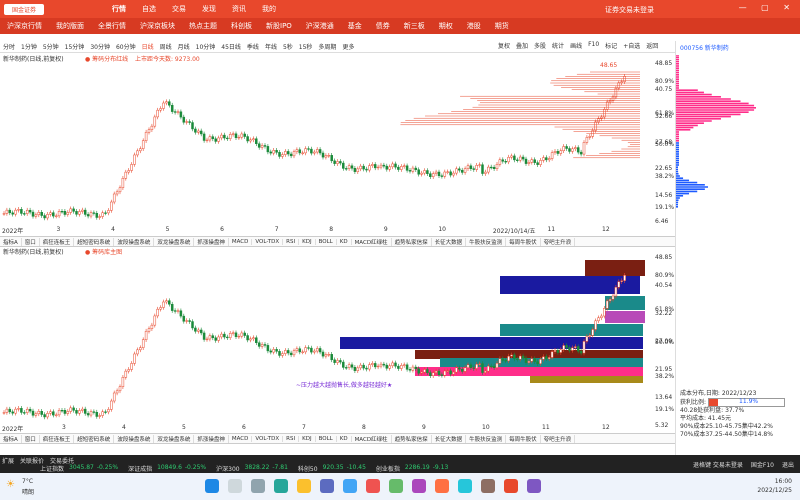 The image size is (800, 500). What do you see at coordinates (70, 26) in the screenshot?
I see `menu-item: 我的版面` at bounding box center [70, 26].